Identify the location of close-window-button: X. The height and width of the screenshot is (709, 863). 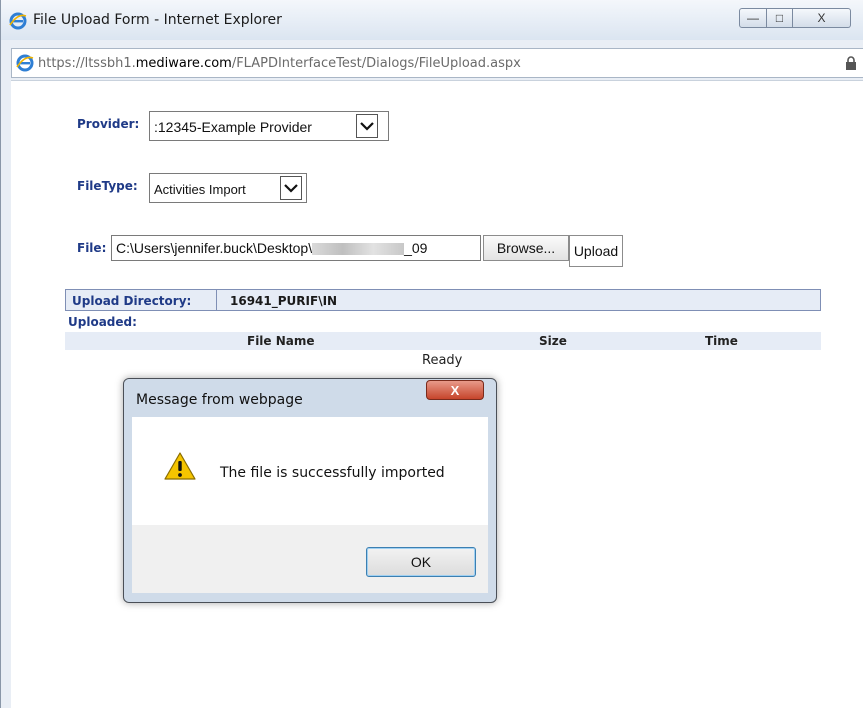
(822, 18).